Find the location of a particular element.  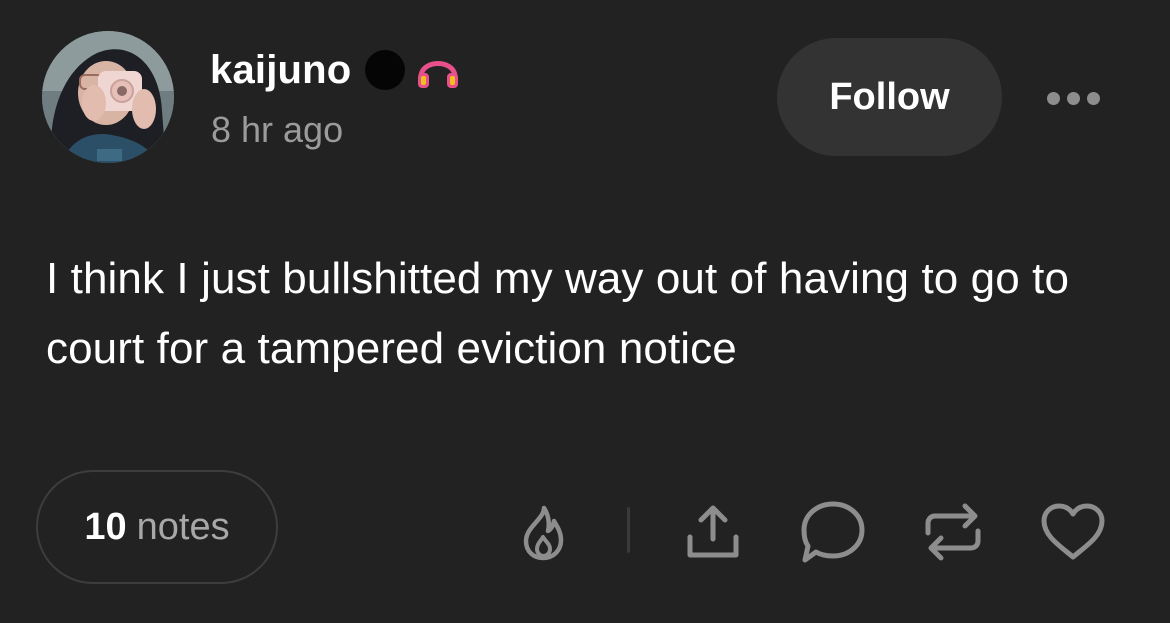

author-row: kaijuno is located at coordinates (335, 70).